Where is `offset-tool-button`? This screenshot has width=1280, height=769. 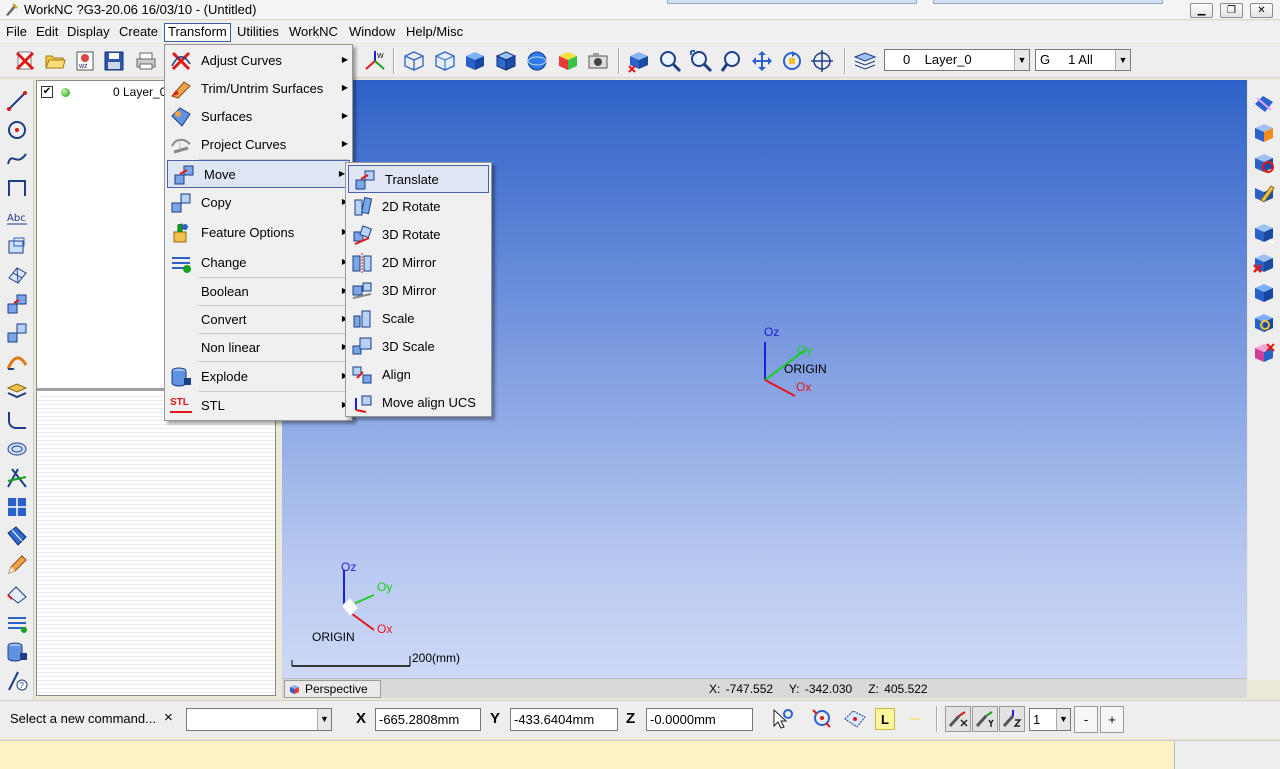
offset-tool-button is located at coordinates (17, 449).